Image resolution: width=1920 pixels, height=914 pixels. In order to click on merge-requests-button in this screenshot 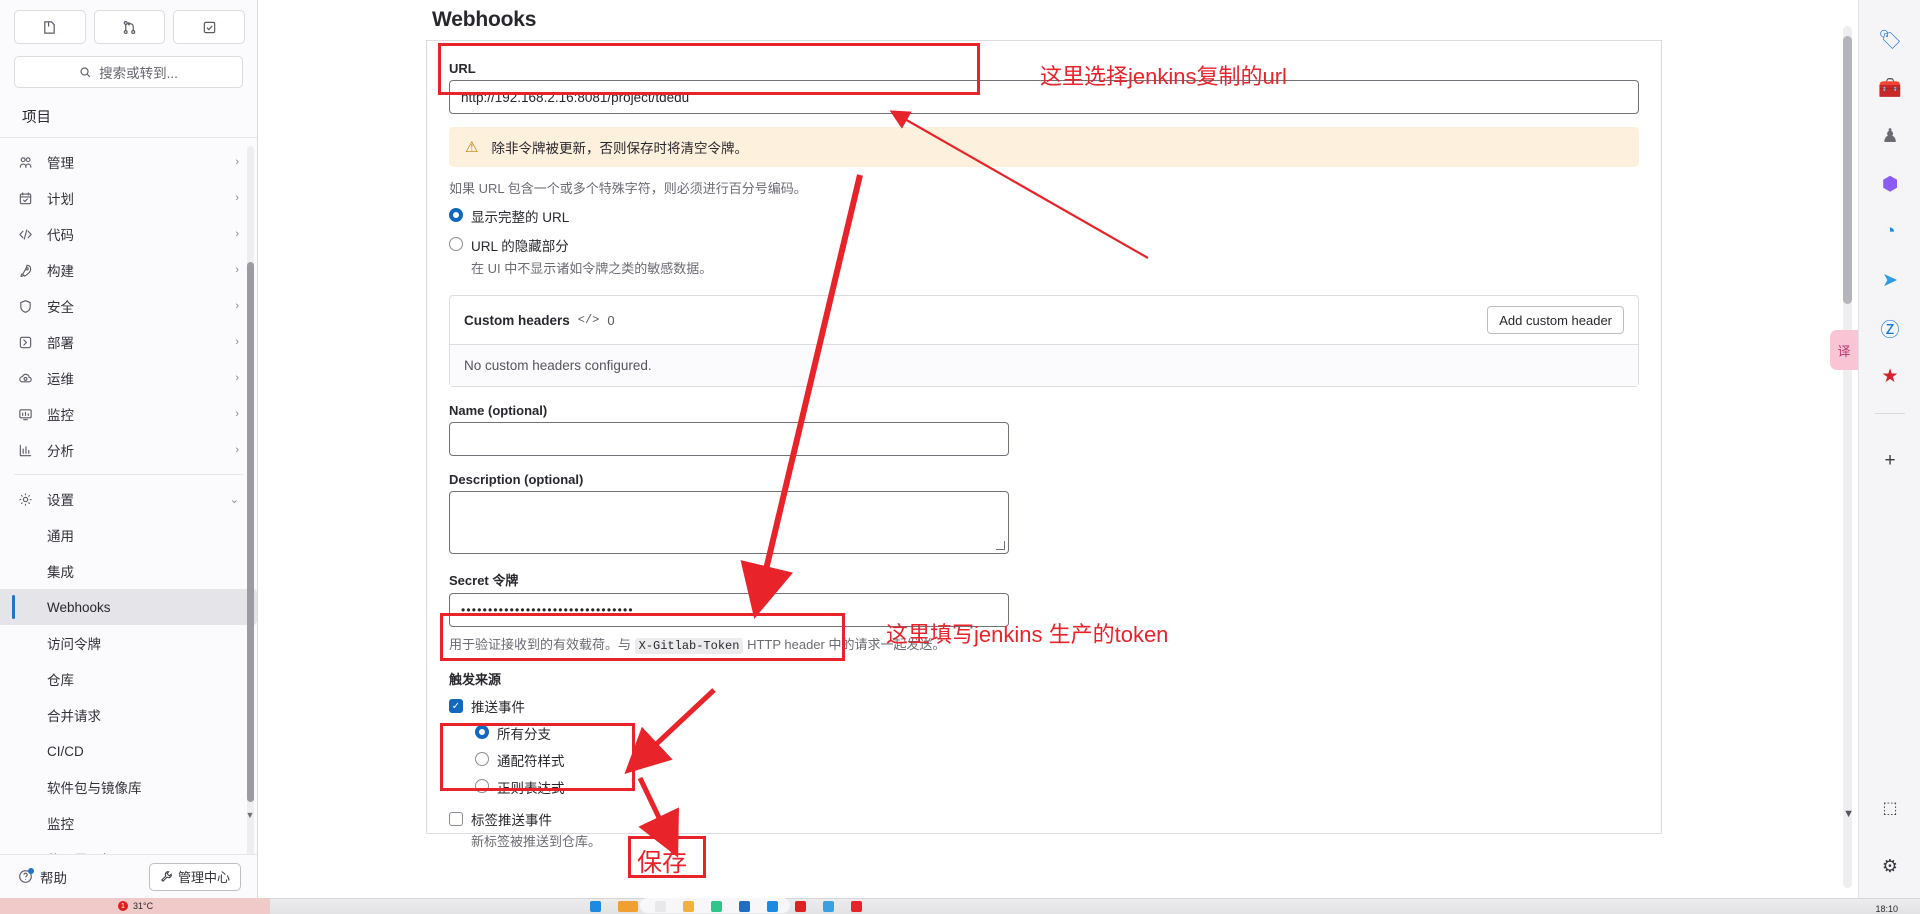, I will do `click(129, 27)`.